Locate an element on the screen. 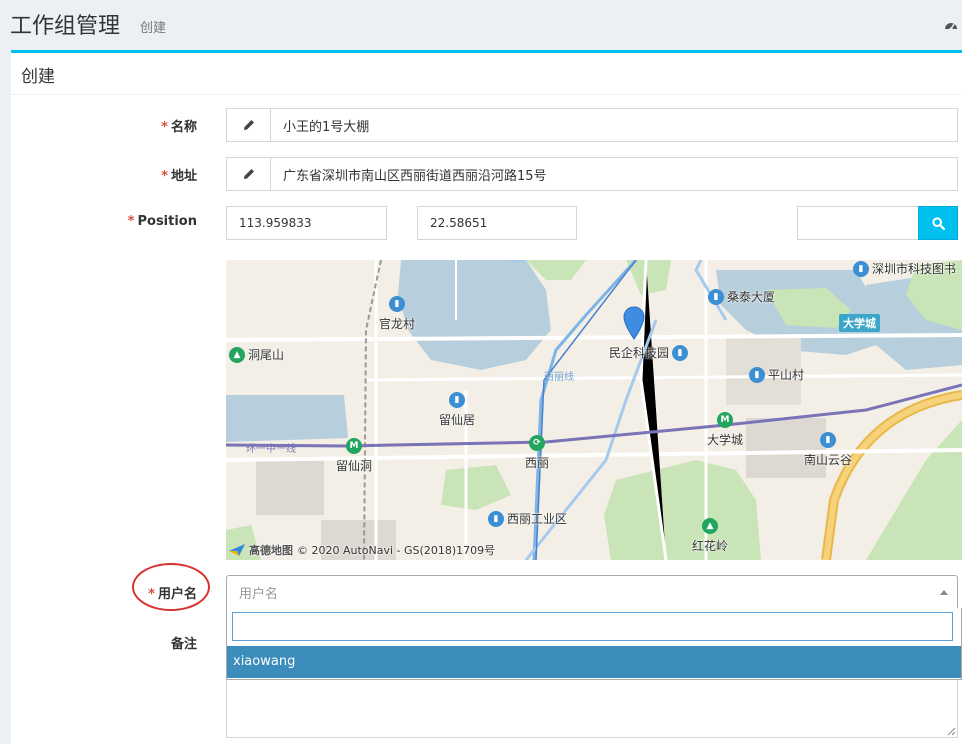  poi-pingshan: ▮ 平山村 is located at coordinates (776, 374).